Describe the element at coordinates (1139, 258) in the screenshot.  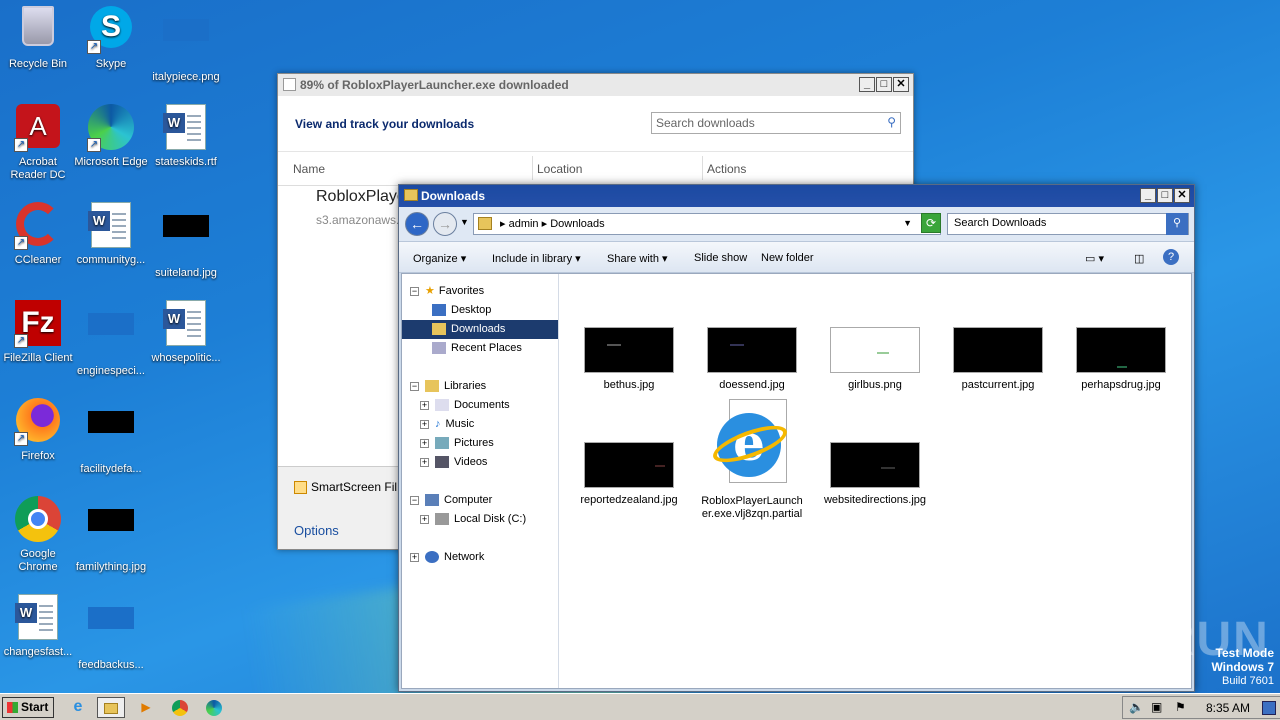
I see `preview-pane-icon: ◫` at that location.